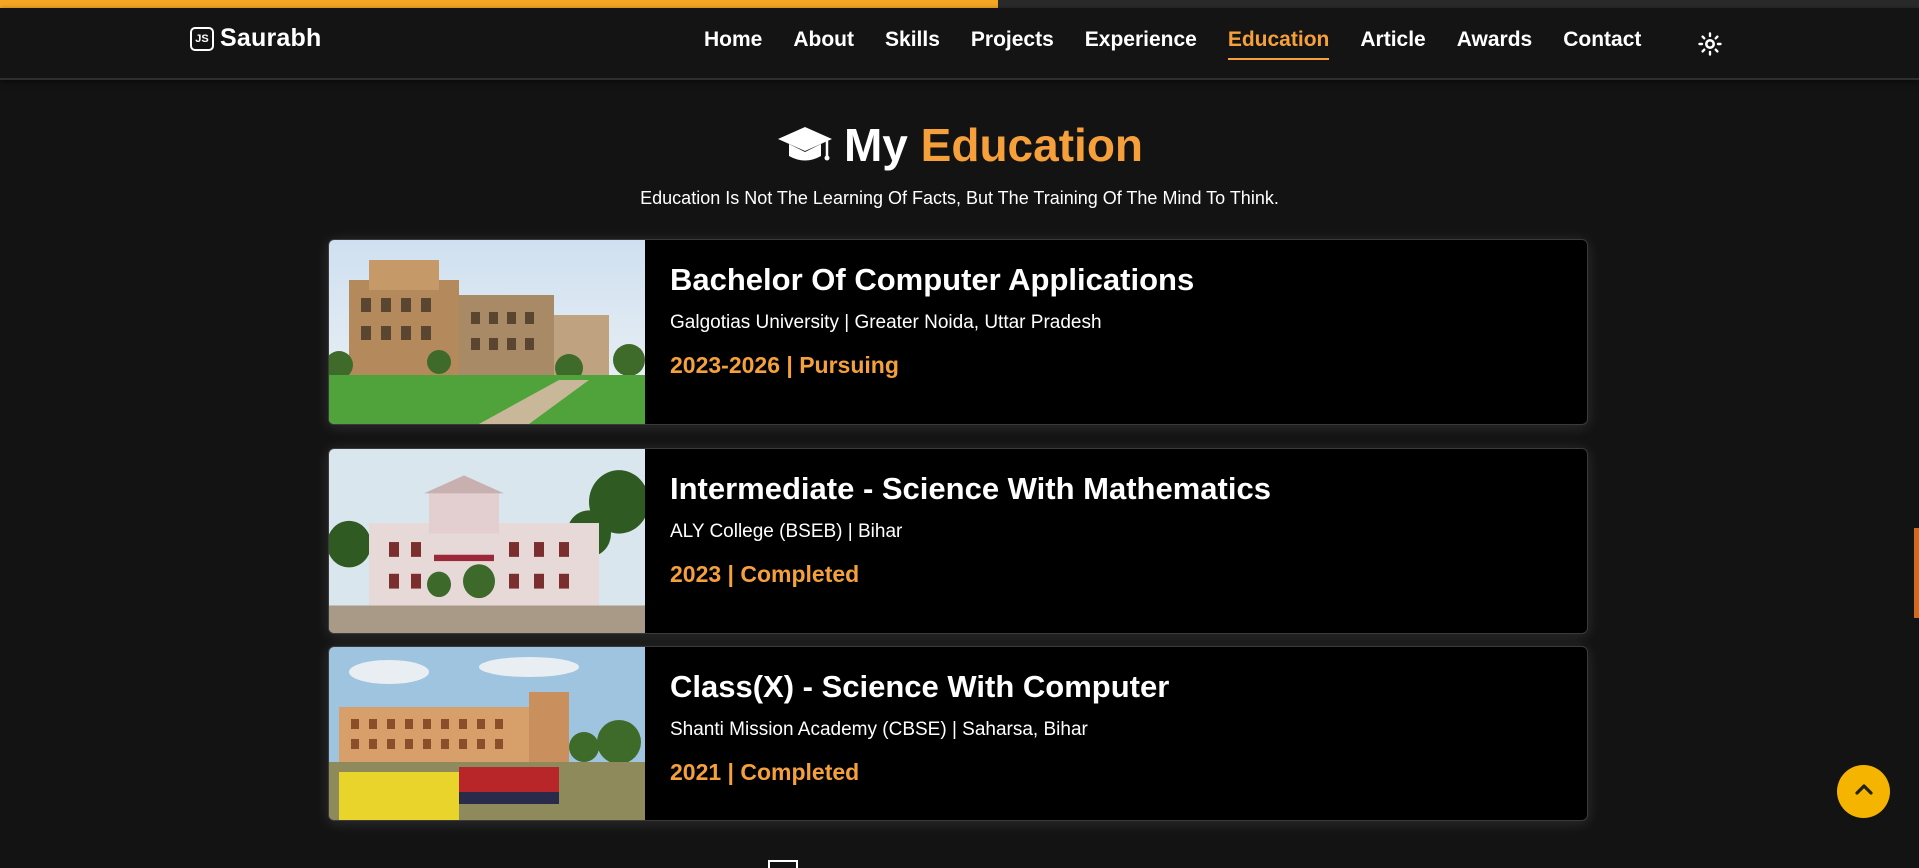  I want to click on nav-skills: Skills, so click(912, 44).